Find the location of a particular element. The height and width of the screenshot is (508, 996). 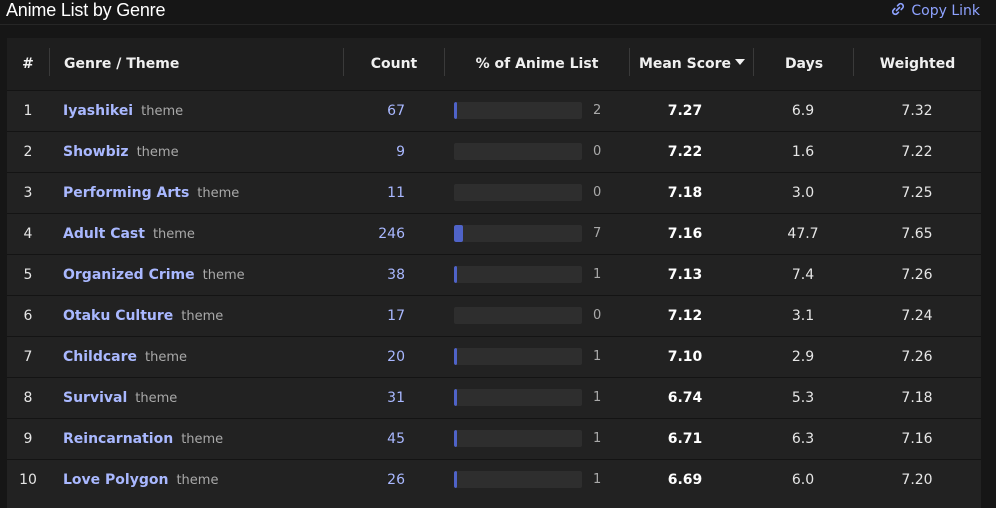

table-row: 3 Performing Arts theme 11 0 7.18 3.0 7.25 is located at coordinates (494, 192).